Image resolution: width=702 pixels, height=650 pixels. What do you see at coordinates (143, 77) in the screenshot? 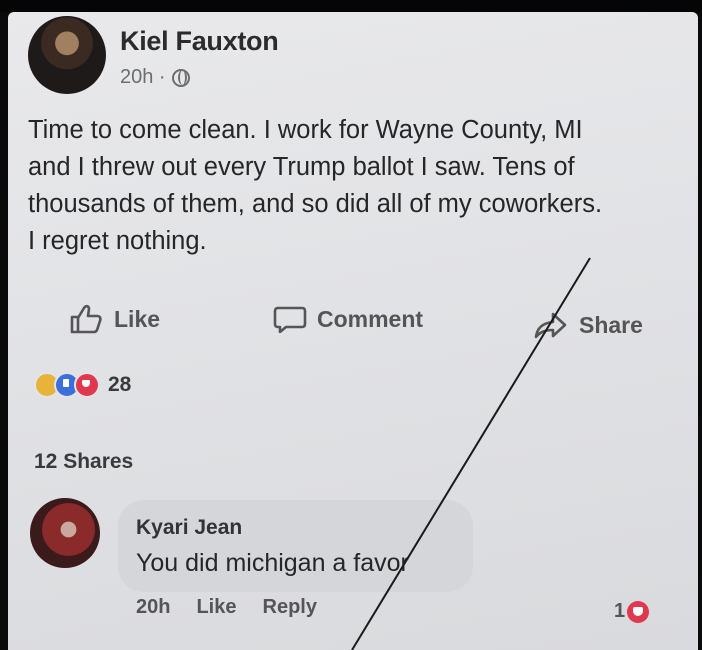
I see `post-time: 20h ·` at bounding box center [143, 77].